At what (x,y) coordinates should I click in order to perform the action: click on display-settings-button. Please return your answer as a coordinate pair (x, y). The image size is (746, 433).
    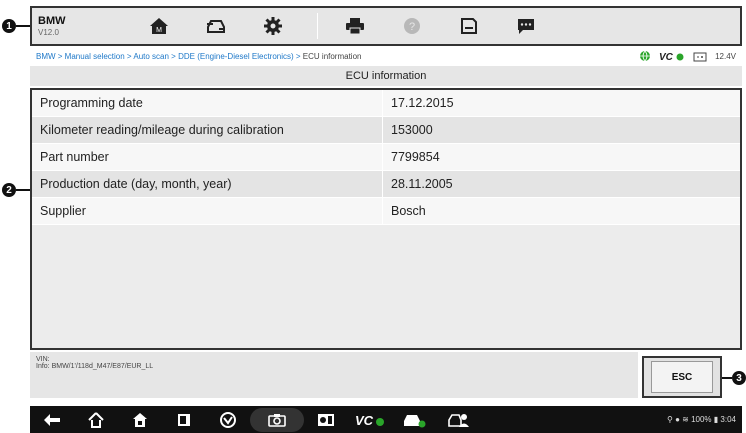
    Looking at the image, I should click on (326, 419).